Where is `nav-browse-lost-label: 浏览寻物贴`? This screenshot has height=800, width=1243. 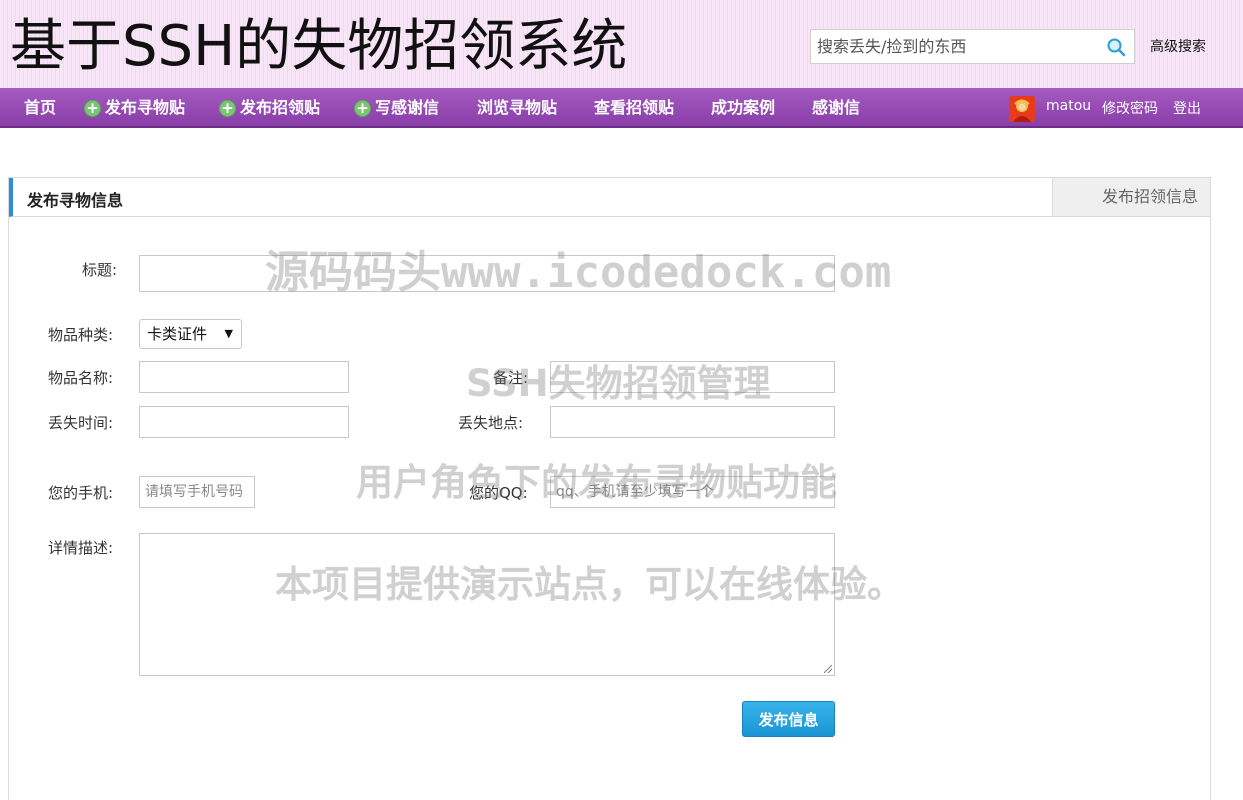
nav-browse-lost-label: 浏览寻物贴 is located at coordinates (517, 107).